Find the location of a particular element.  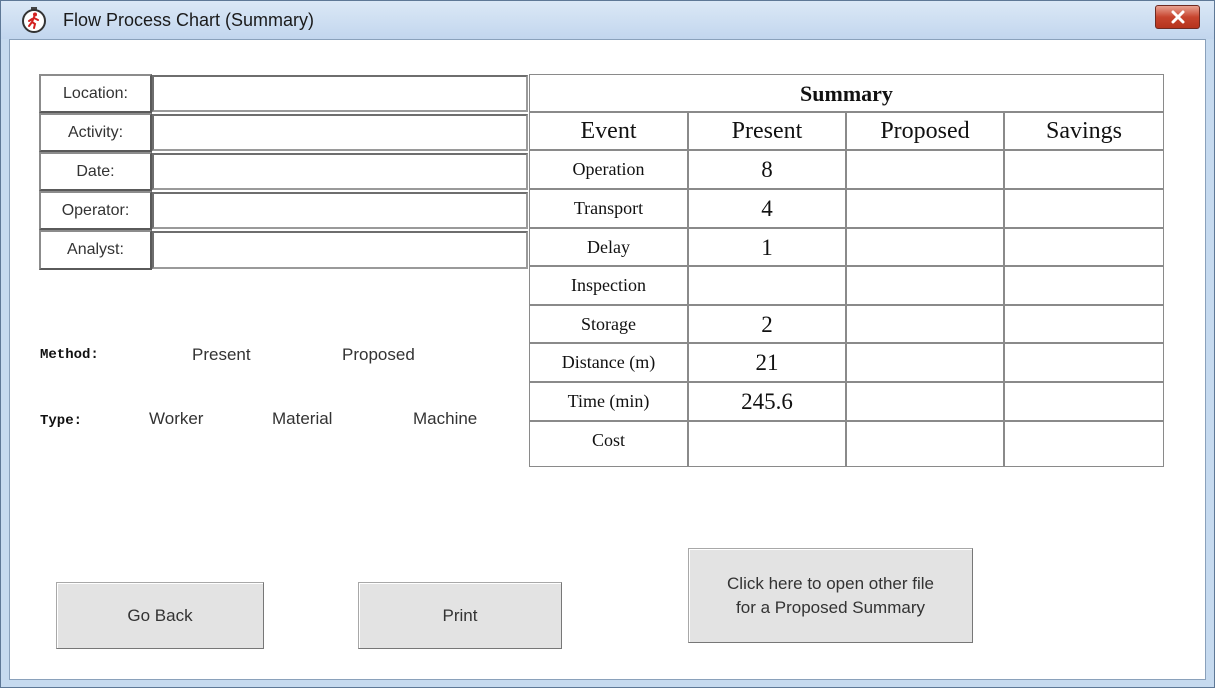

location-field is located at coordinates (340, 93).